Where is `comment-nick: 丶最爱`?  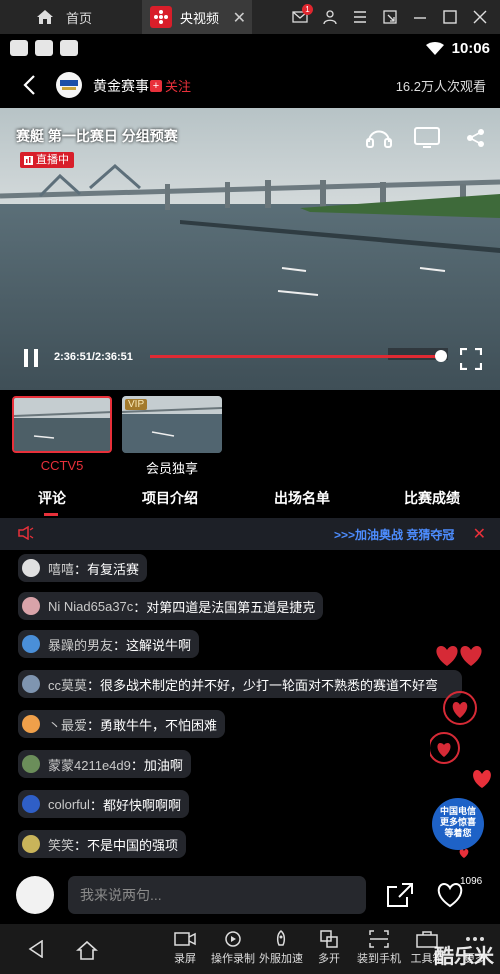 comment-nick: 丶最爱 is located at coordinates (67, 724).